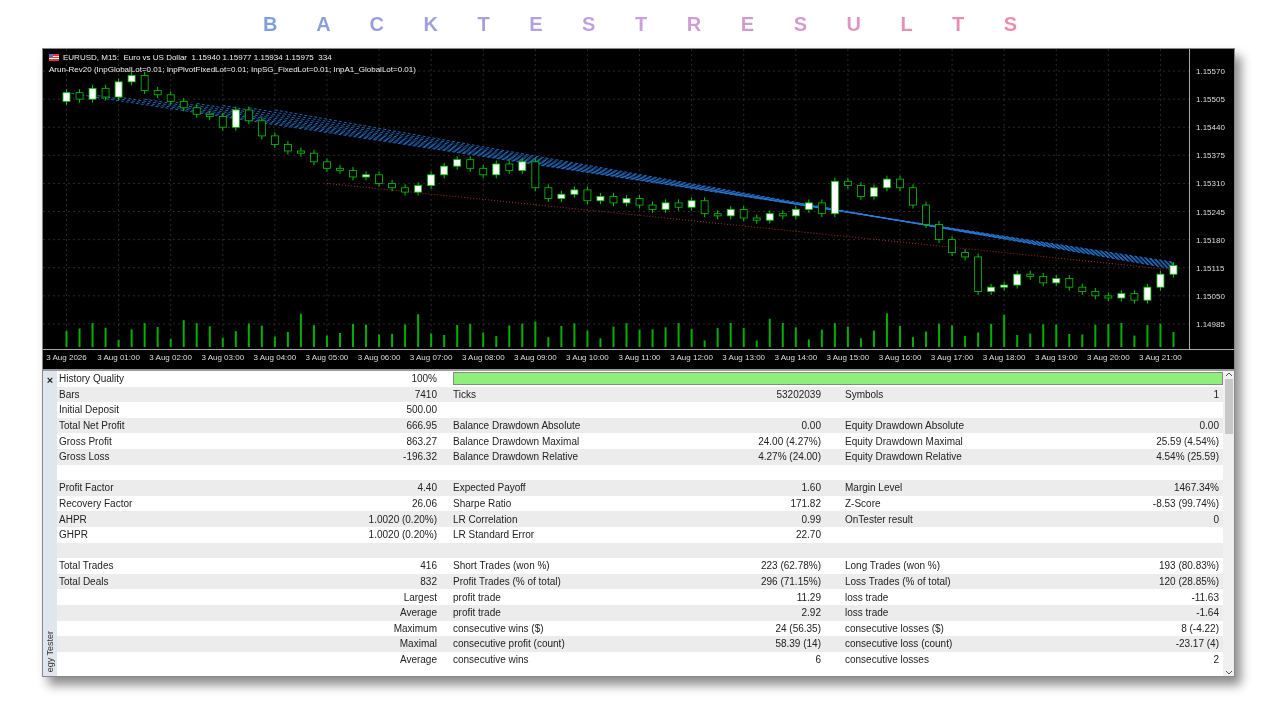 Image resolution: width=1280 pixels, height=720 pixels. What do you see at coordinates (420, 457) in the screenshot?
I see `stat-value: -196.32` at bounding box center [420, 457].